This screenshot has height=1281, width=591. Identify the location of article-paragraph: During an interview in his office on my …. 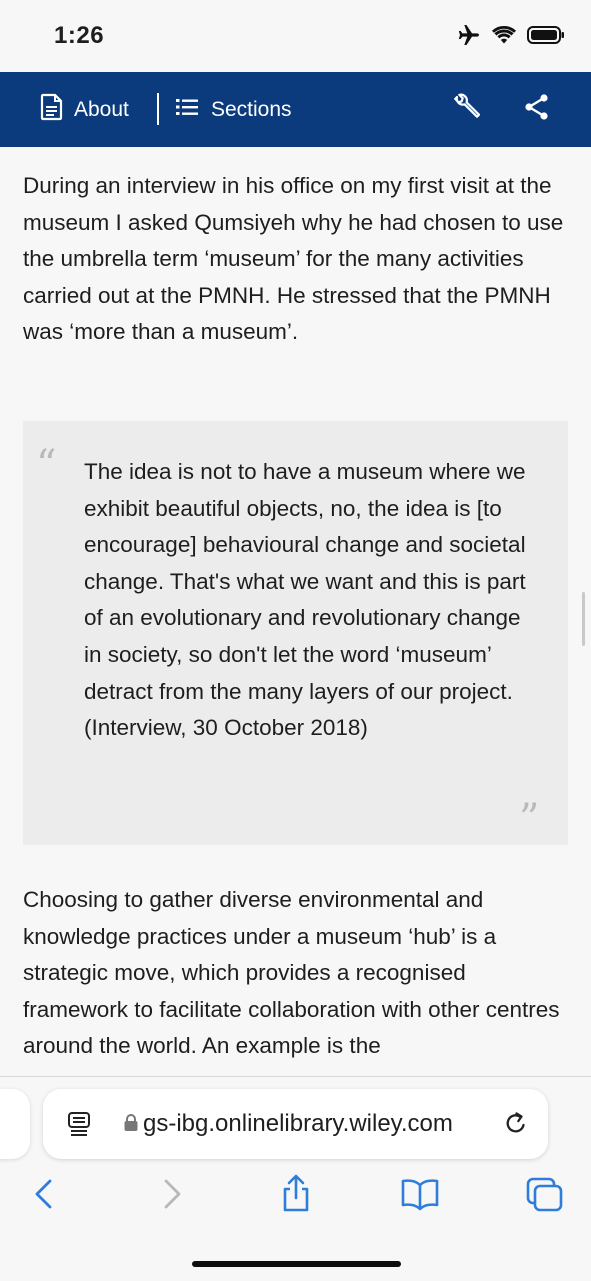
(293, 258).